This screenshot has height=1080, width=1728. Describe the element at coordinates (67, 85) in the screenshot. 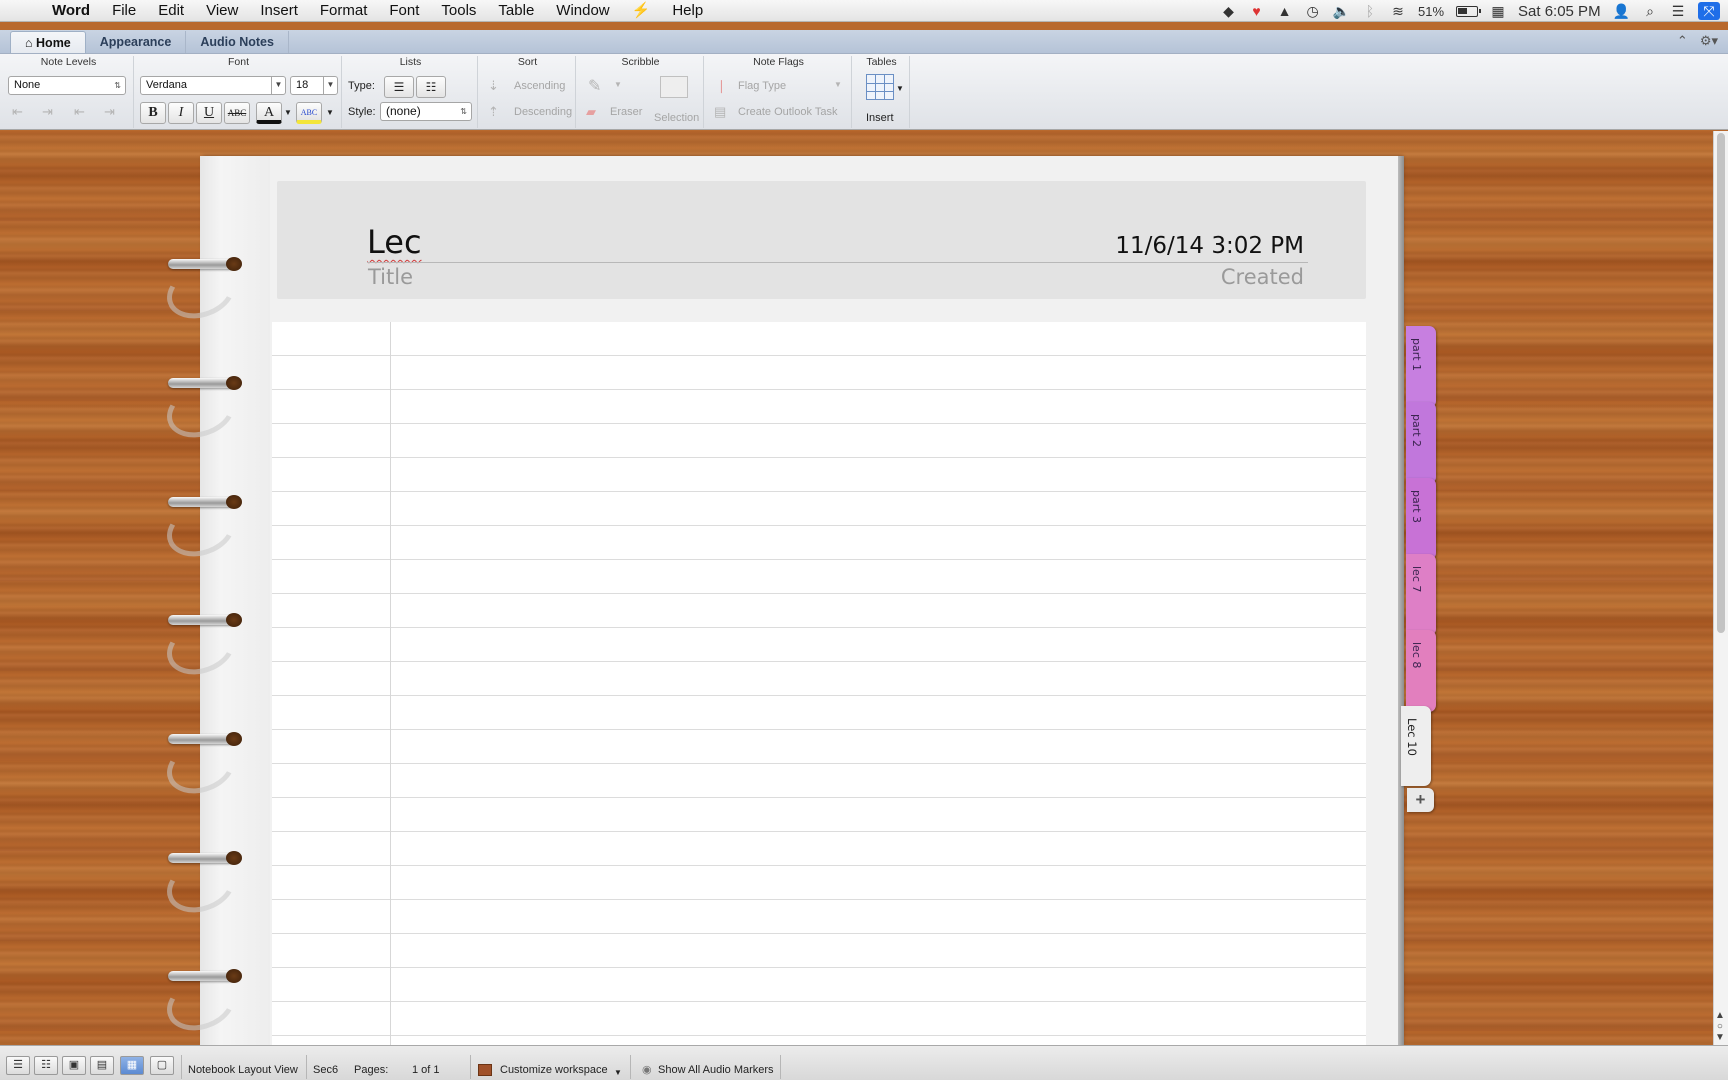

I see `note-level-select: None ⇅` at that location.